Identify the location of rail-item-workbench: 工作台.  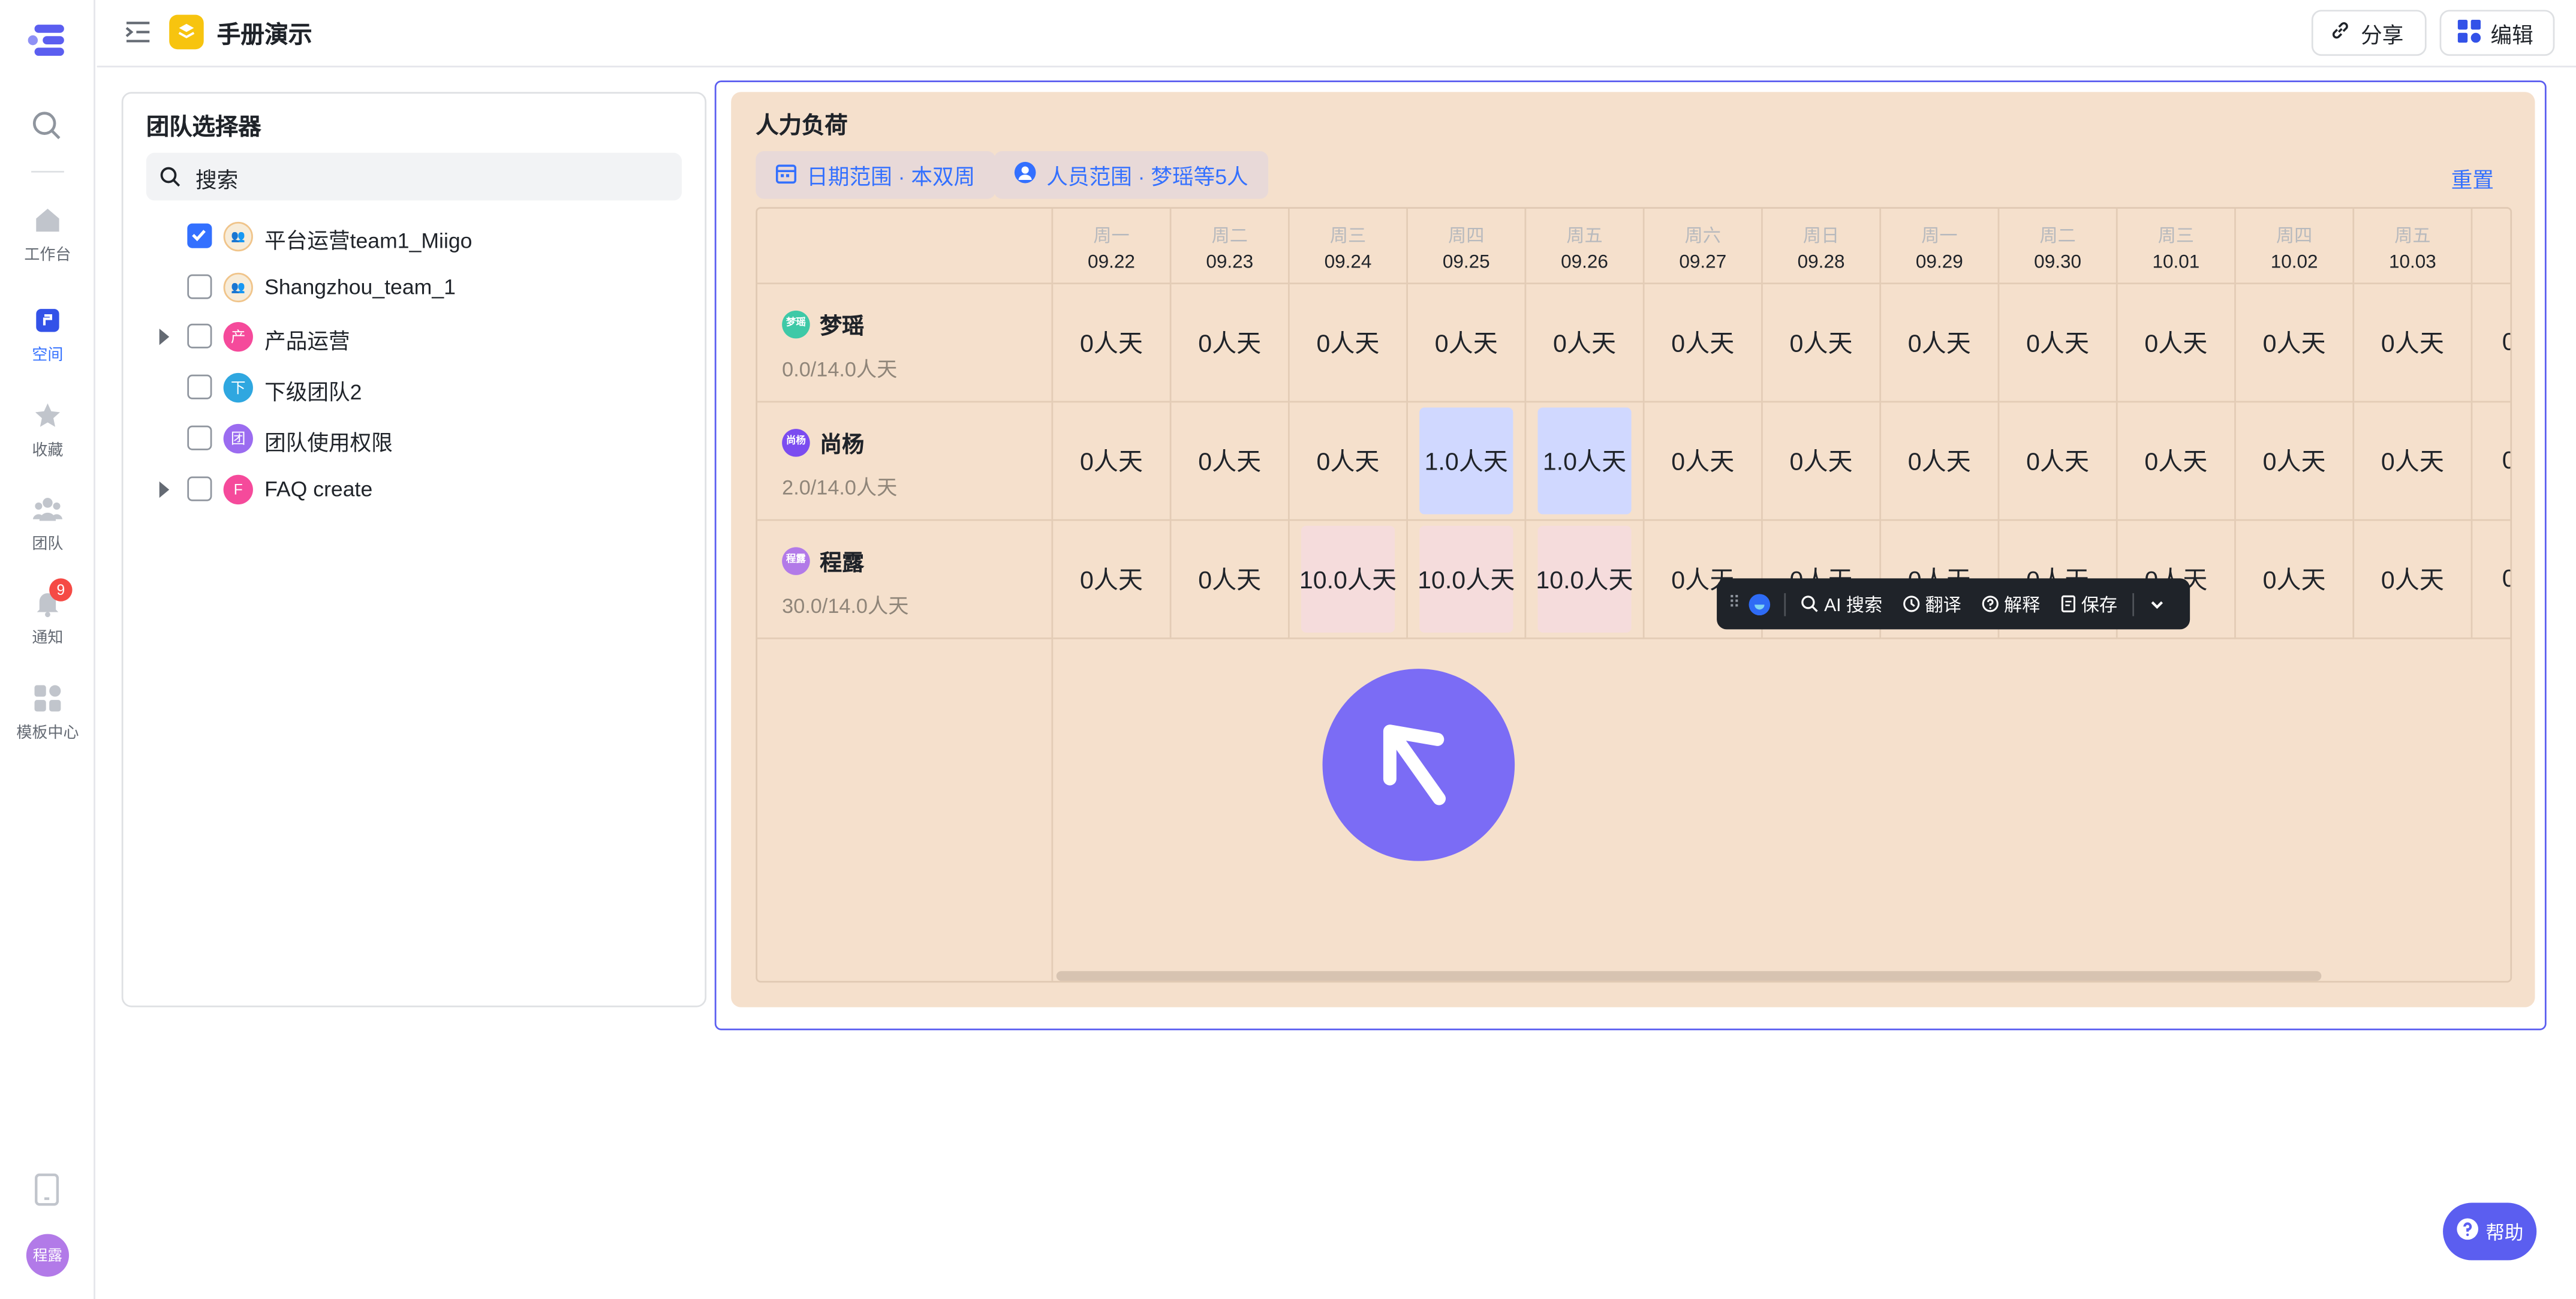
(47, 235).